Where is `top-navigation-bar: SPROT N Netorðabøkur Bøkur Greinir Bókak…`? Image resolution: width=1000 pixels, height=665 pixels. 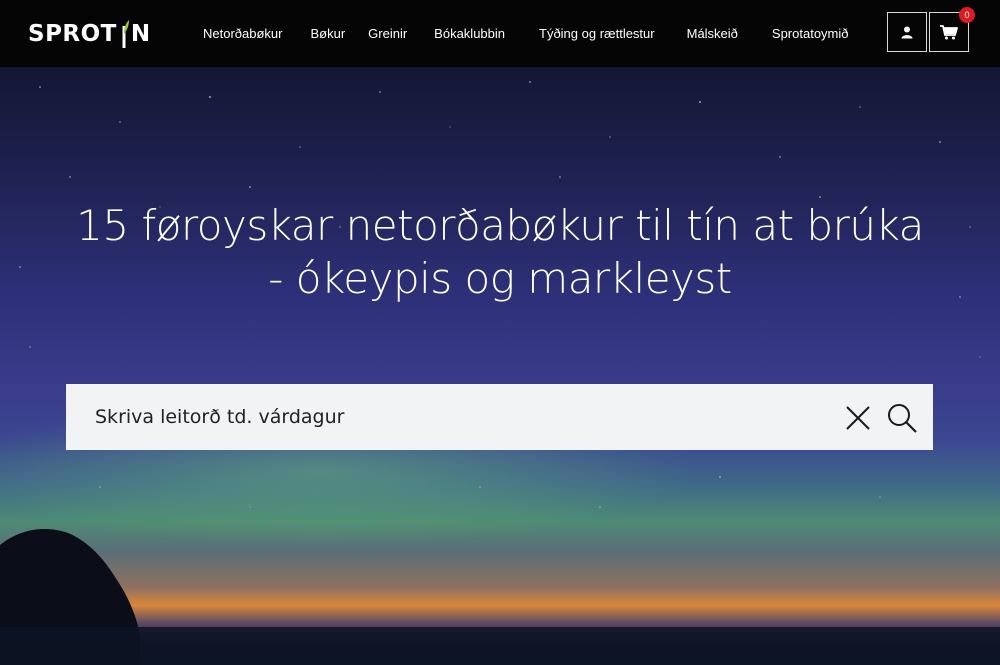
top-navigation-bar: SPROT N Netorðabøkur Bøkur Greinir Bókak… is located at coordinates (500, 33).